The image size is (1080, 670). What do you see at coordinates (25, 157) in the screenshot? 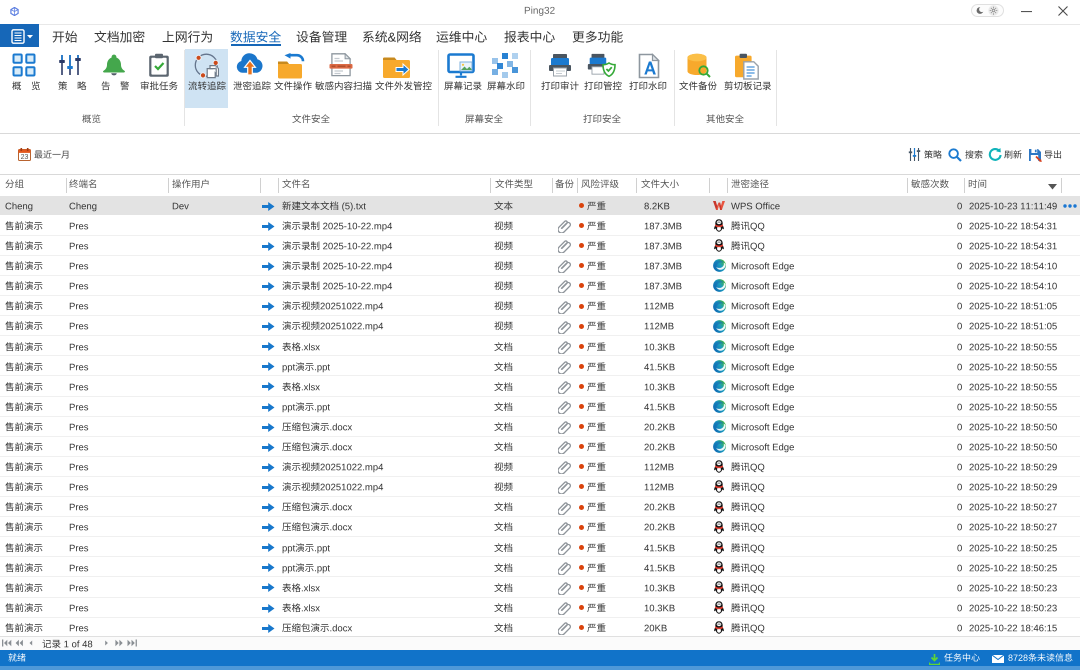
I see `svg-text: 23` at bounding box center [25, 157].